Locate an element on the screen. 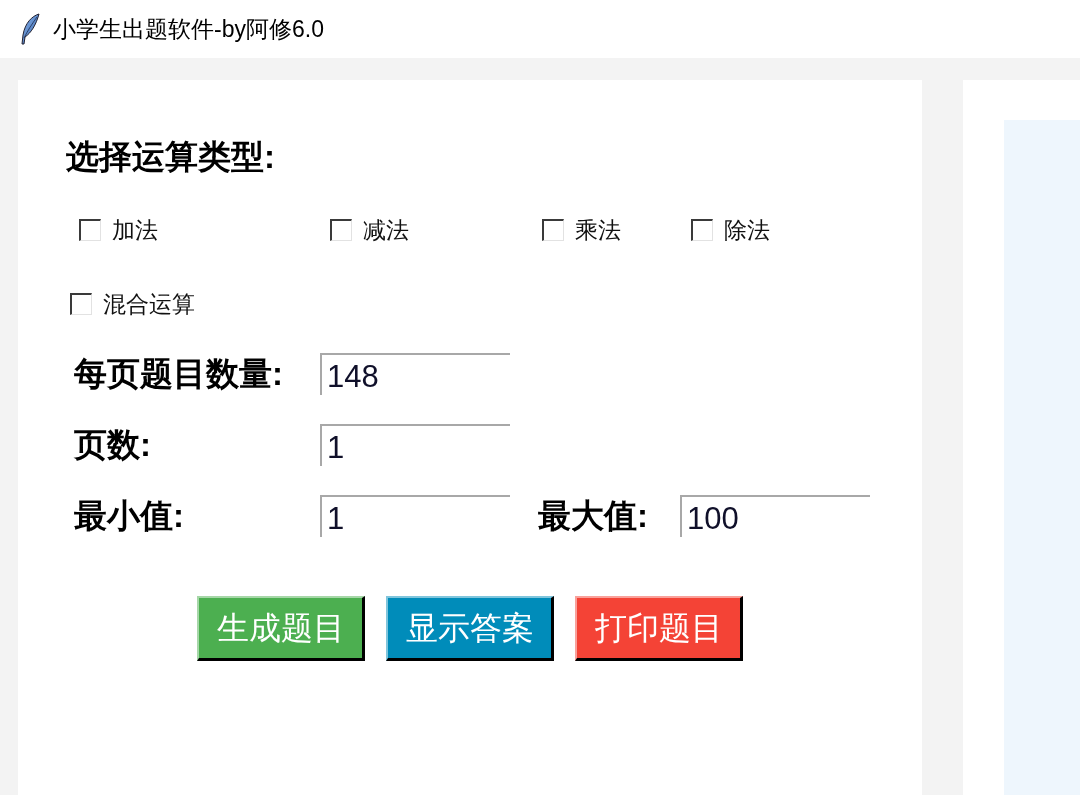 This screenshot has width=1080, height=795. field-label: 最大值: is located at coordinates (593, 516).